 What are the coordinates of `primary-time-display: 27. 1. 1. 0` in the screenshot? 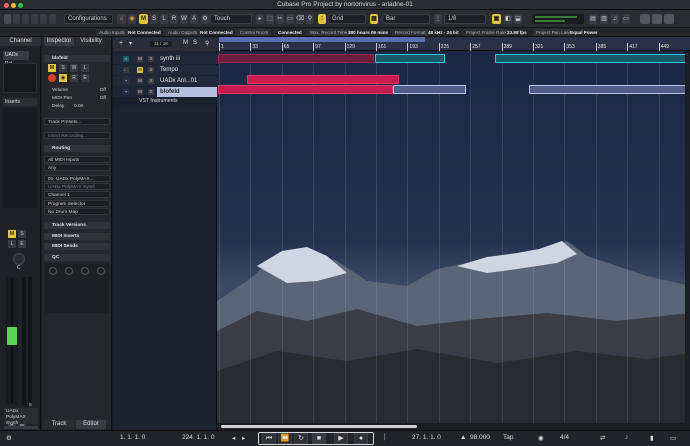 It's located at (426, 437).